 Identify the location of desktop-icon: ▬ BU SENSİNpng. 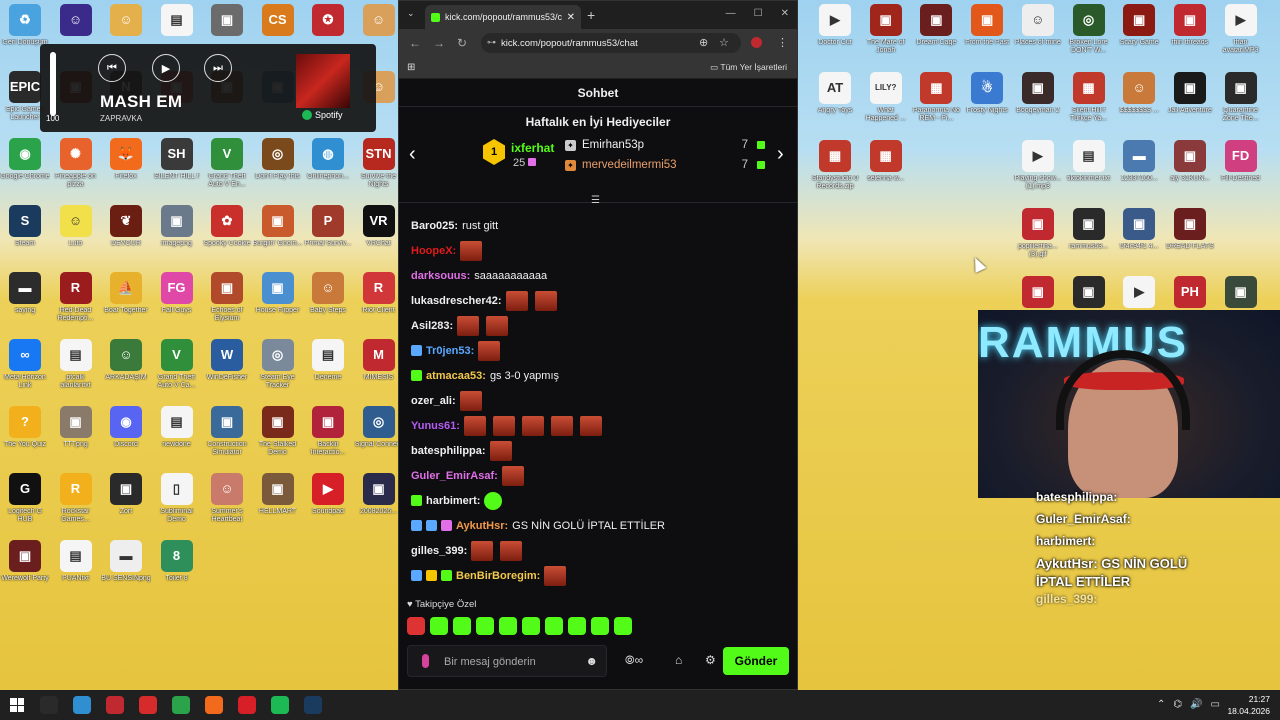
(126, 569).